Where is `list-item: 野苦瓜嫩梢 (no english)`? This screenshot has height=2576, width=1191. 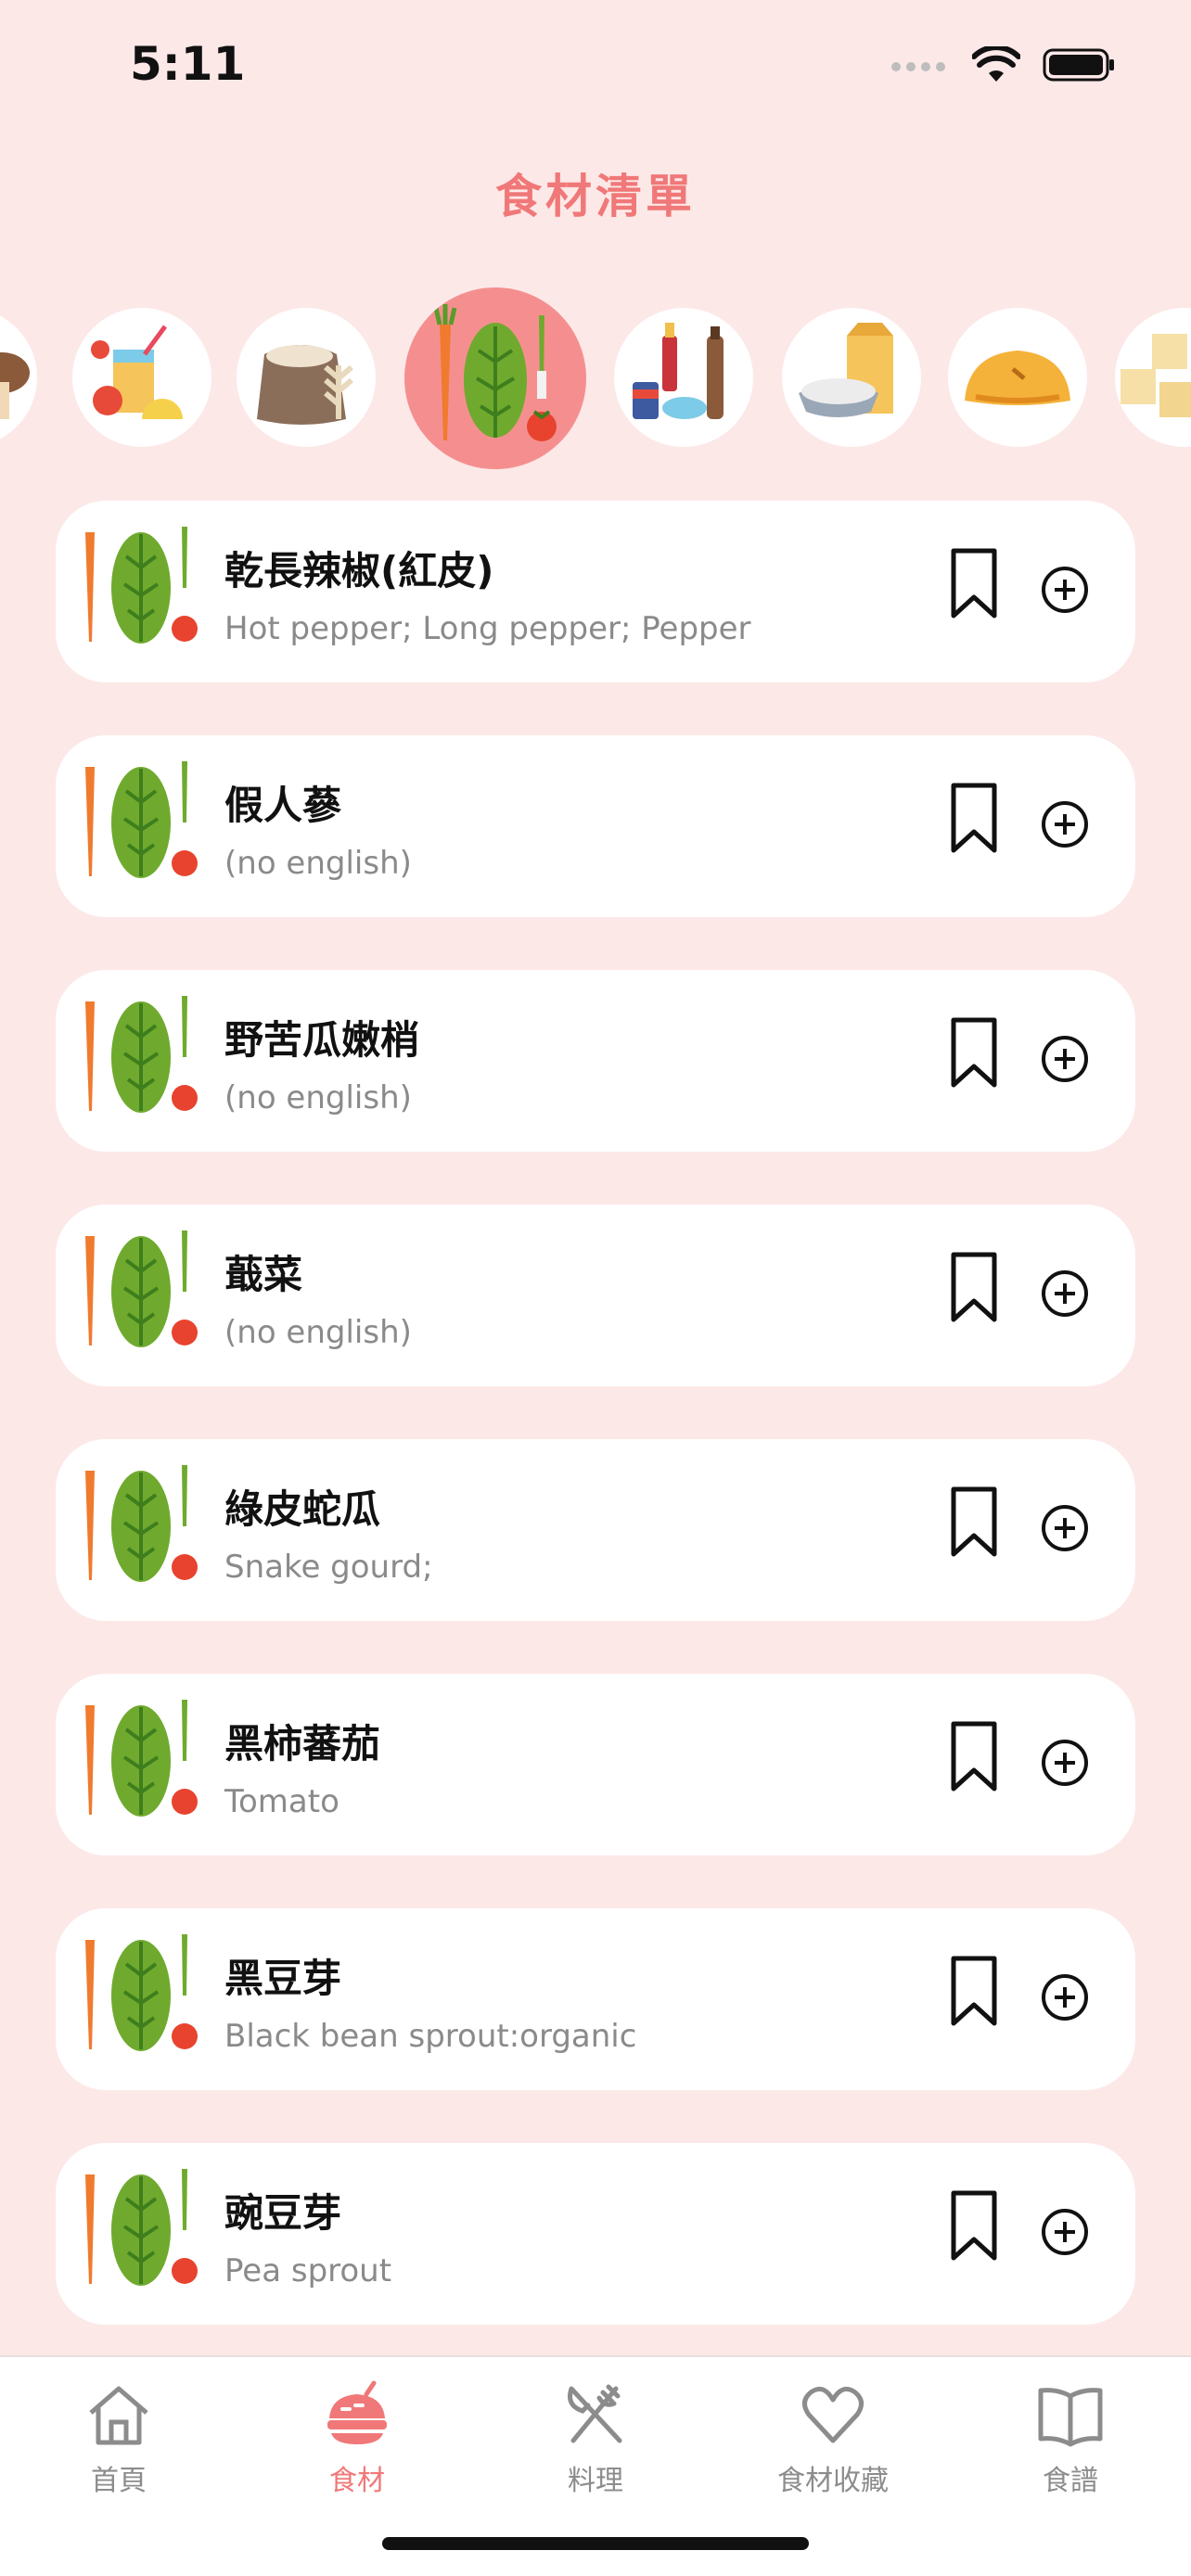 list-item: 野苦瓜嫩梢 (no english) is located at coordinates (595, 1061).